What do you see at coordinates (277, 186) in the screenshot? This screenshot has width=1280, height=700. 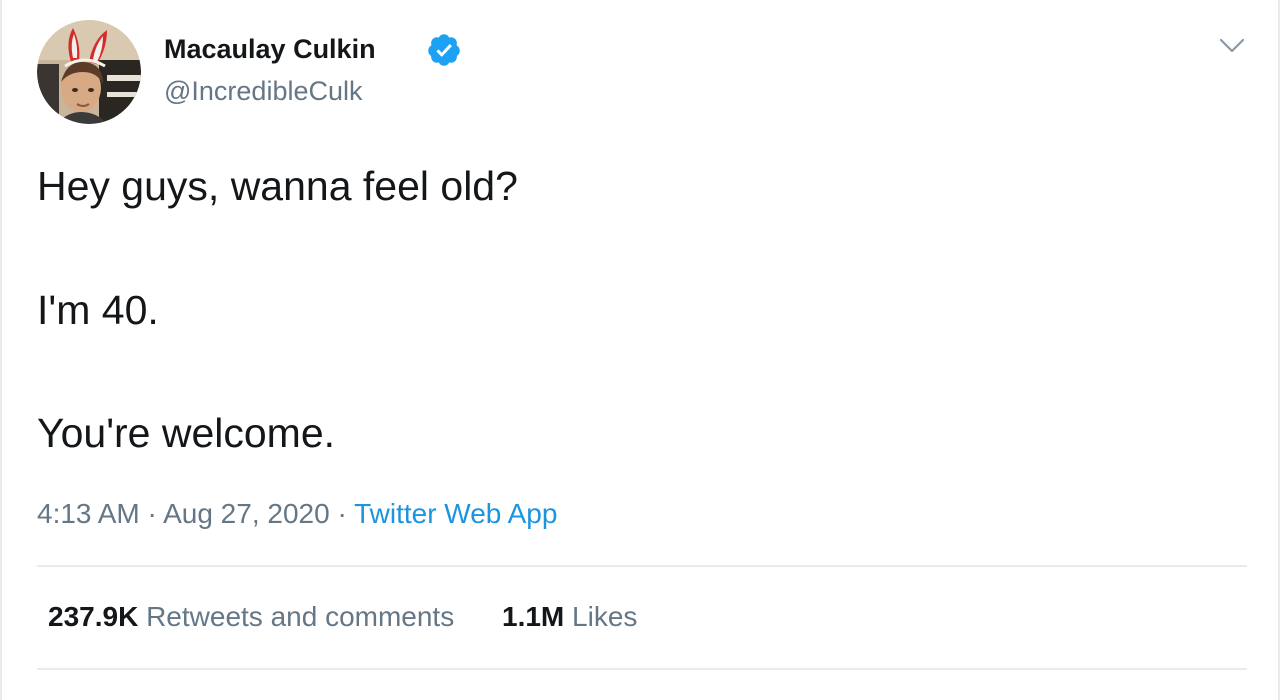 I see `tweet-text-line: Hey guys, wanna feel old?` at bounding box center [277, 186].